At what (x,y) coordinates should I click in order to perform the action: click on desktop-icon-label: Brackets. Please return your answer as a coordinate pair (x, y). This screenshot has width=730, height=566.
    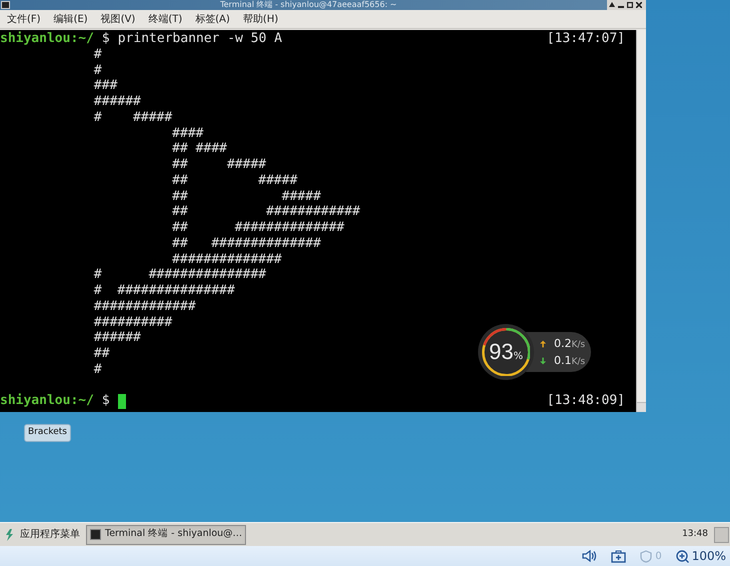
    Looking at the image, I should click on (47, 433).